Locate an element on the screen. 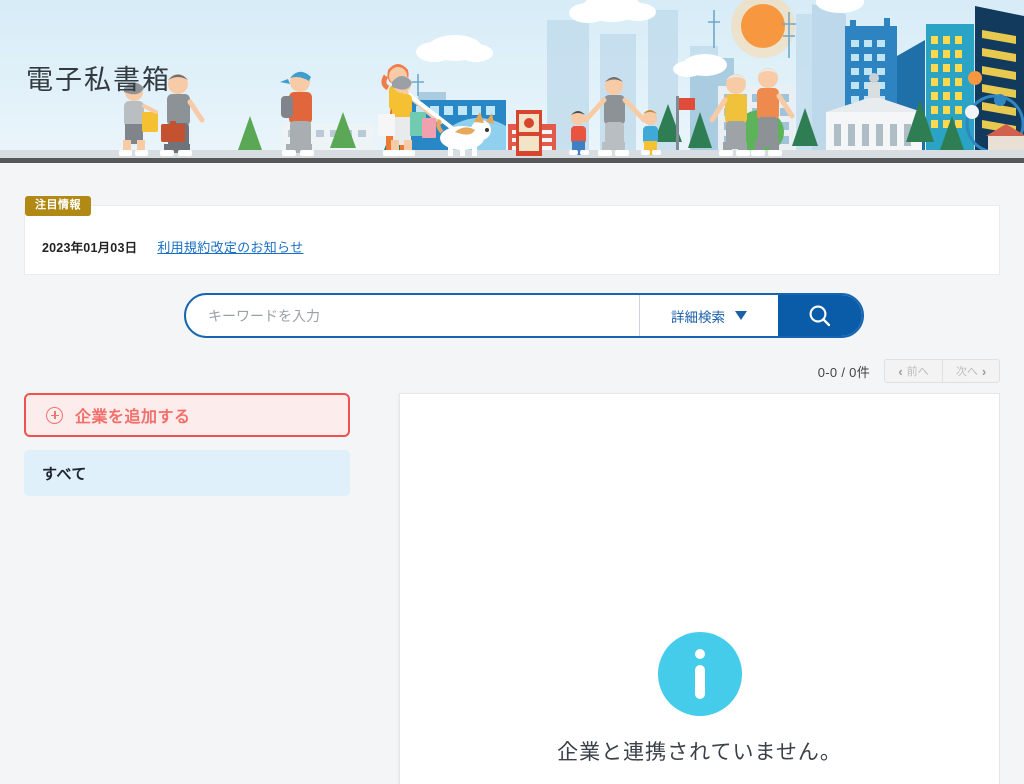 The image size is (1024, 784). plus-circle-icon is located at coordinates (54, 415).